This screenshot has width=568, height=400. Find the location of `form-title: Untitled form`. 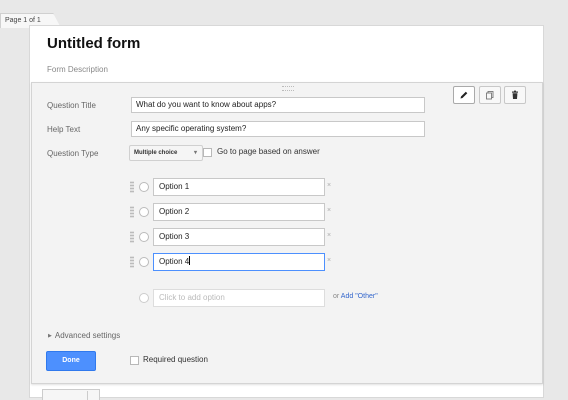

form-title: Untitled form is located at coordinates (93, 43).